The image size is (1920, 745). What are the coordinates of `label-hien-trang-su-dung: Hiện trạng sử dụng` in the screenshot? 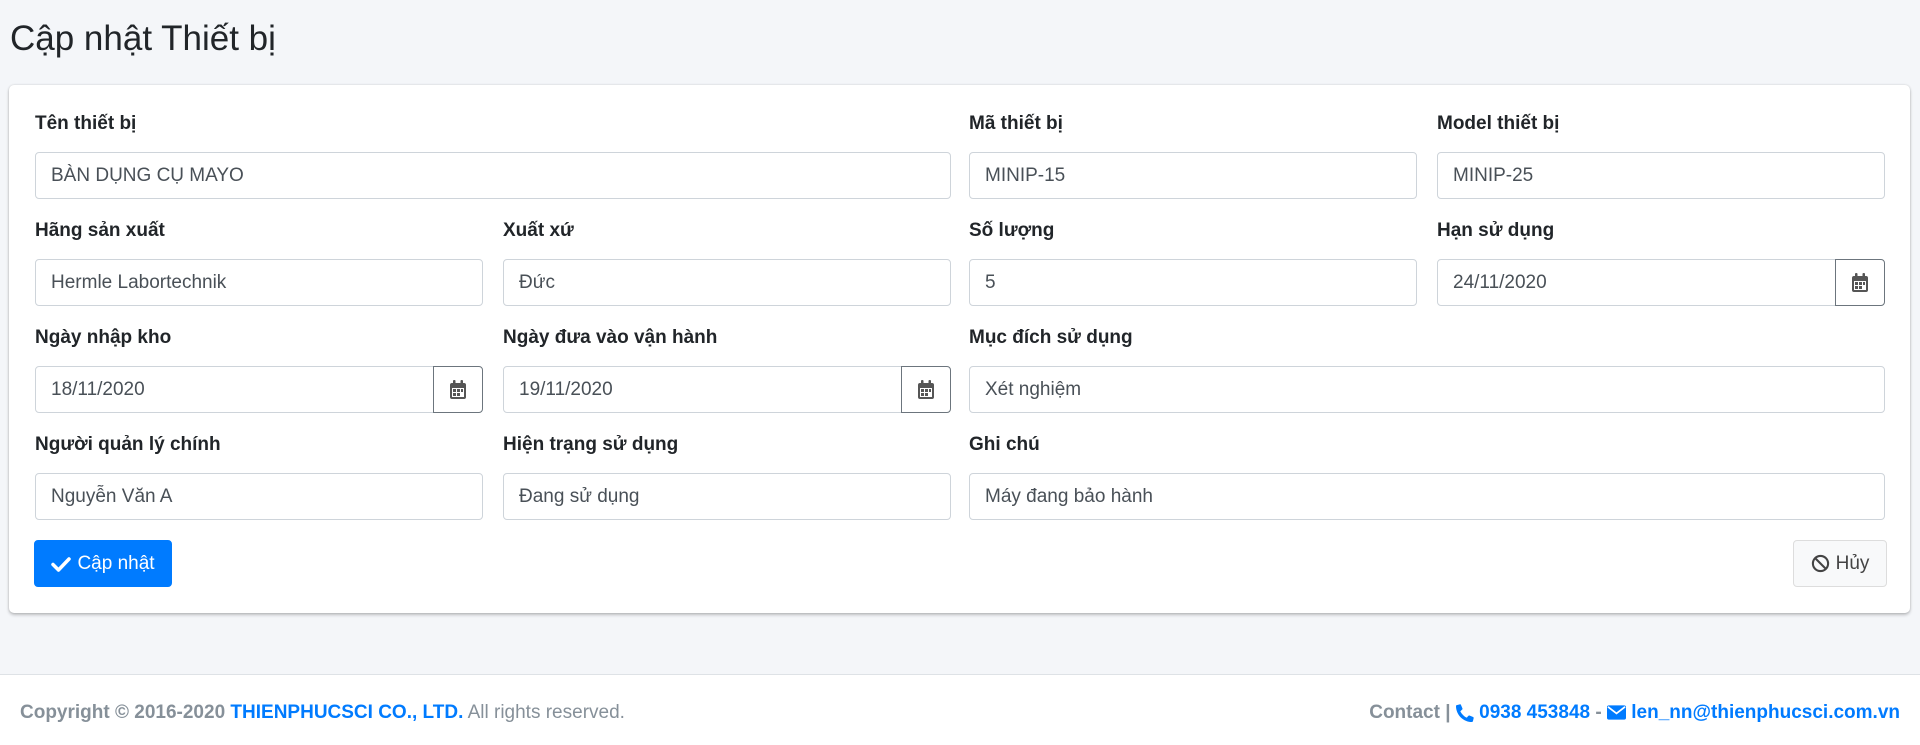 It's located at (591, 444).